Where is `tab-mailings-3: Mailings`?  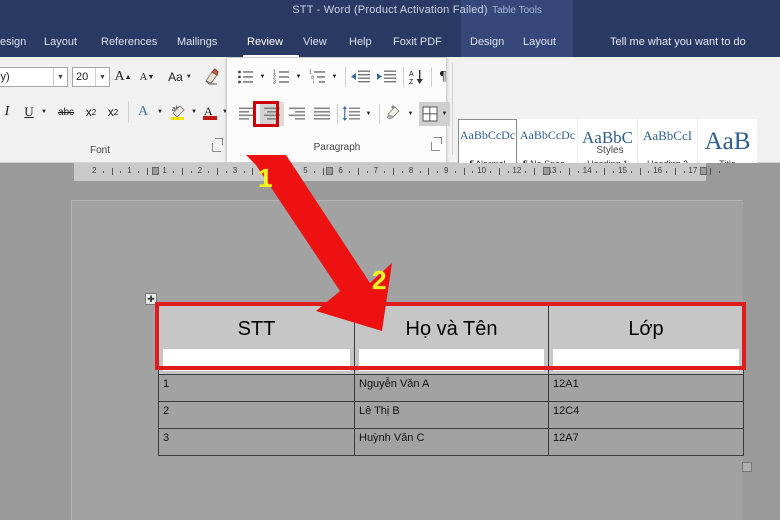
tab-mailings-3: Mailings is located at coordinates (197, 42).